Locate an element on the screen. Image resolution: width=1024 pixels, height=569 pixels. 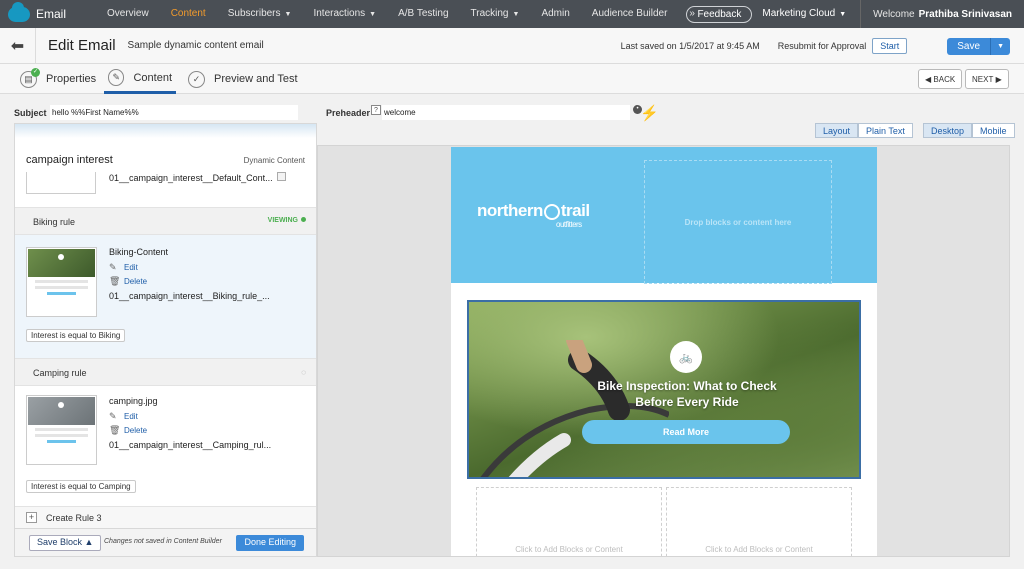
tab-preview: ✓ Preview and Test is located at coordinates (243, 79).